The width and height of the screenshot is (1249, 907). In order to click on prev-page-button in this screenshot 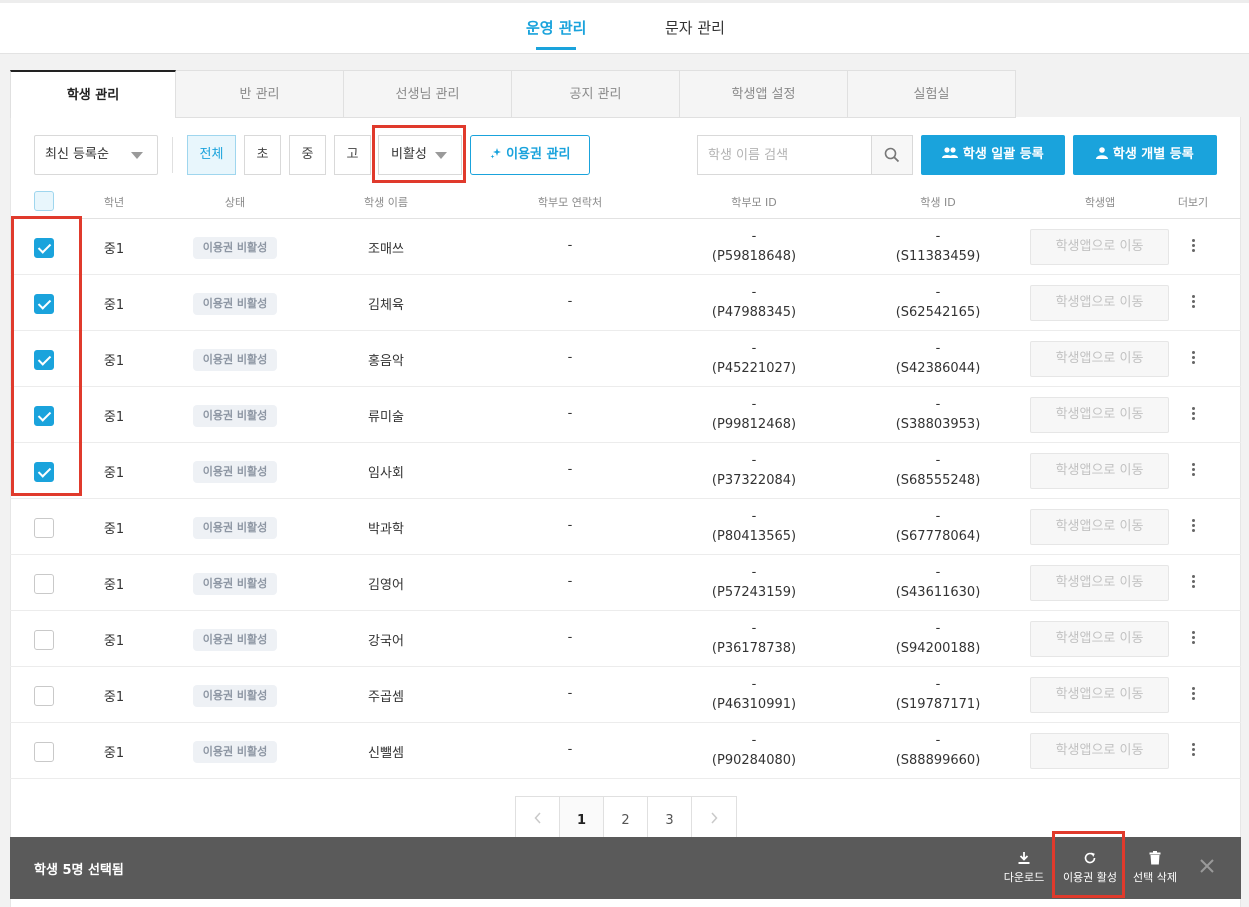, I will do `click(538, 818)`.